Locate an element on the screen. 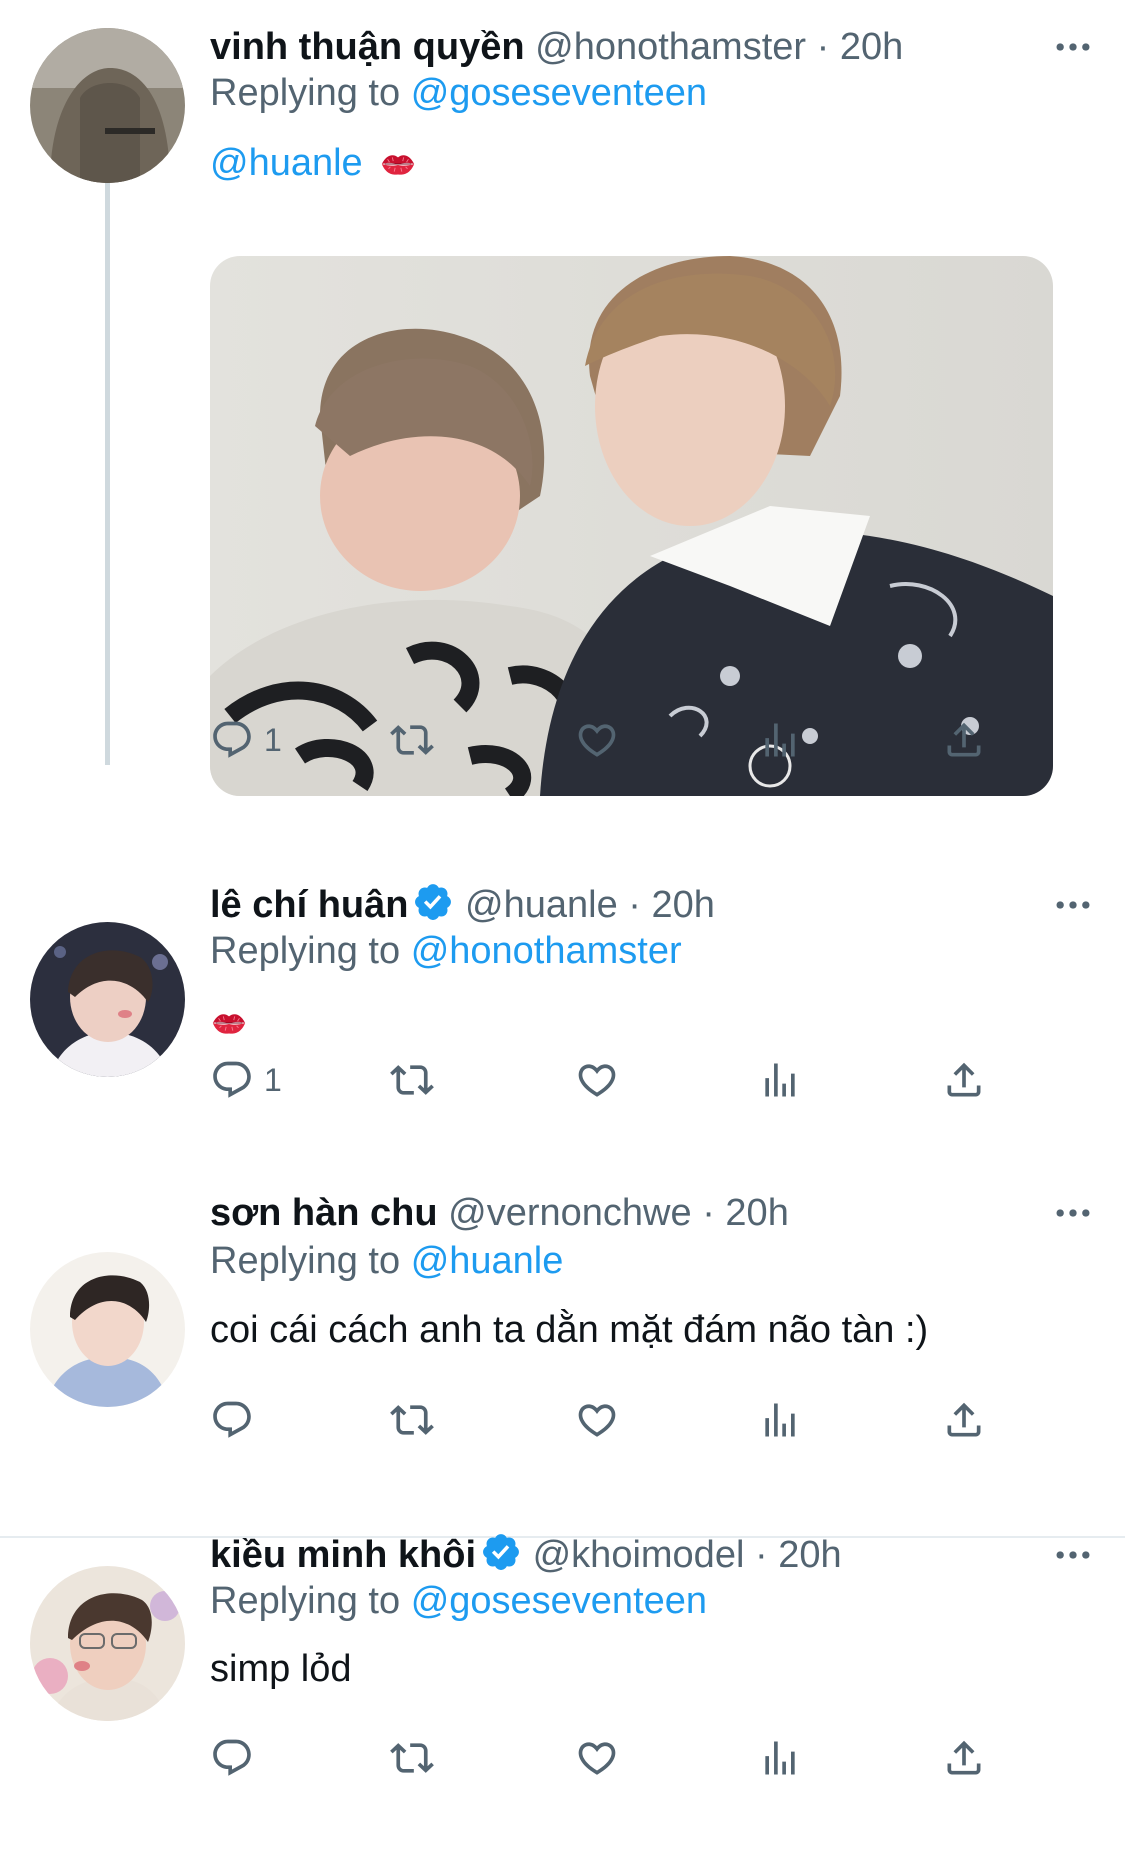  user-handle: @honothamster is located at coordinates (670, 47).